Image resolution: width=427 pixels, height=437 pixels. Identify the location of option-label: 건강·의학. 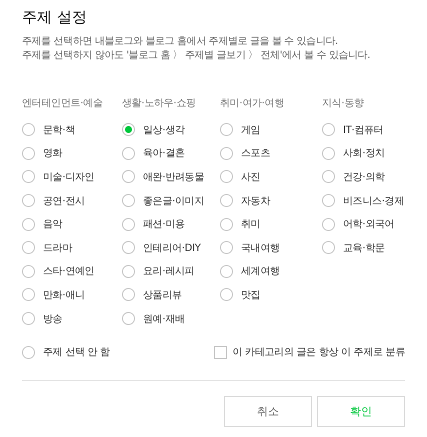
(364, 177).